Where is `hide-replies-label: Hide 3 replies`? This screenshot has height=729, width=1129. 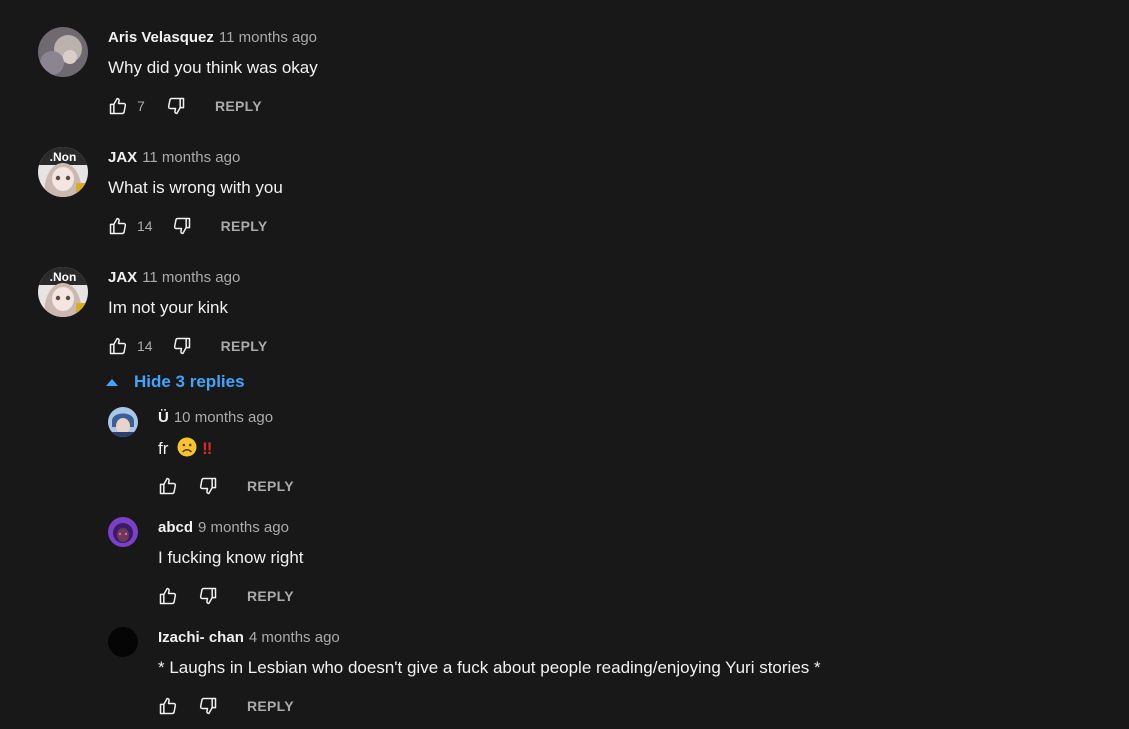 hide-replies-label: Hide 3 replies is located at coordinates (189, 381).